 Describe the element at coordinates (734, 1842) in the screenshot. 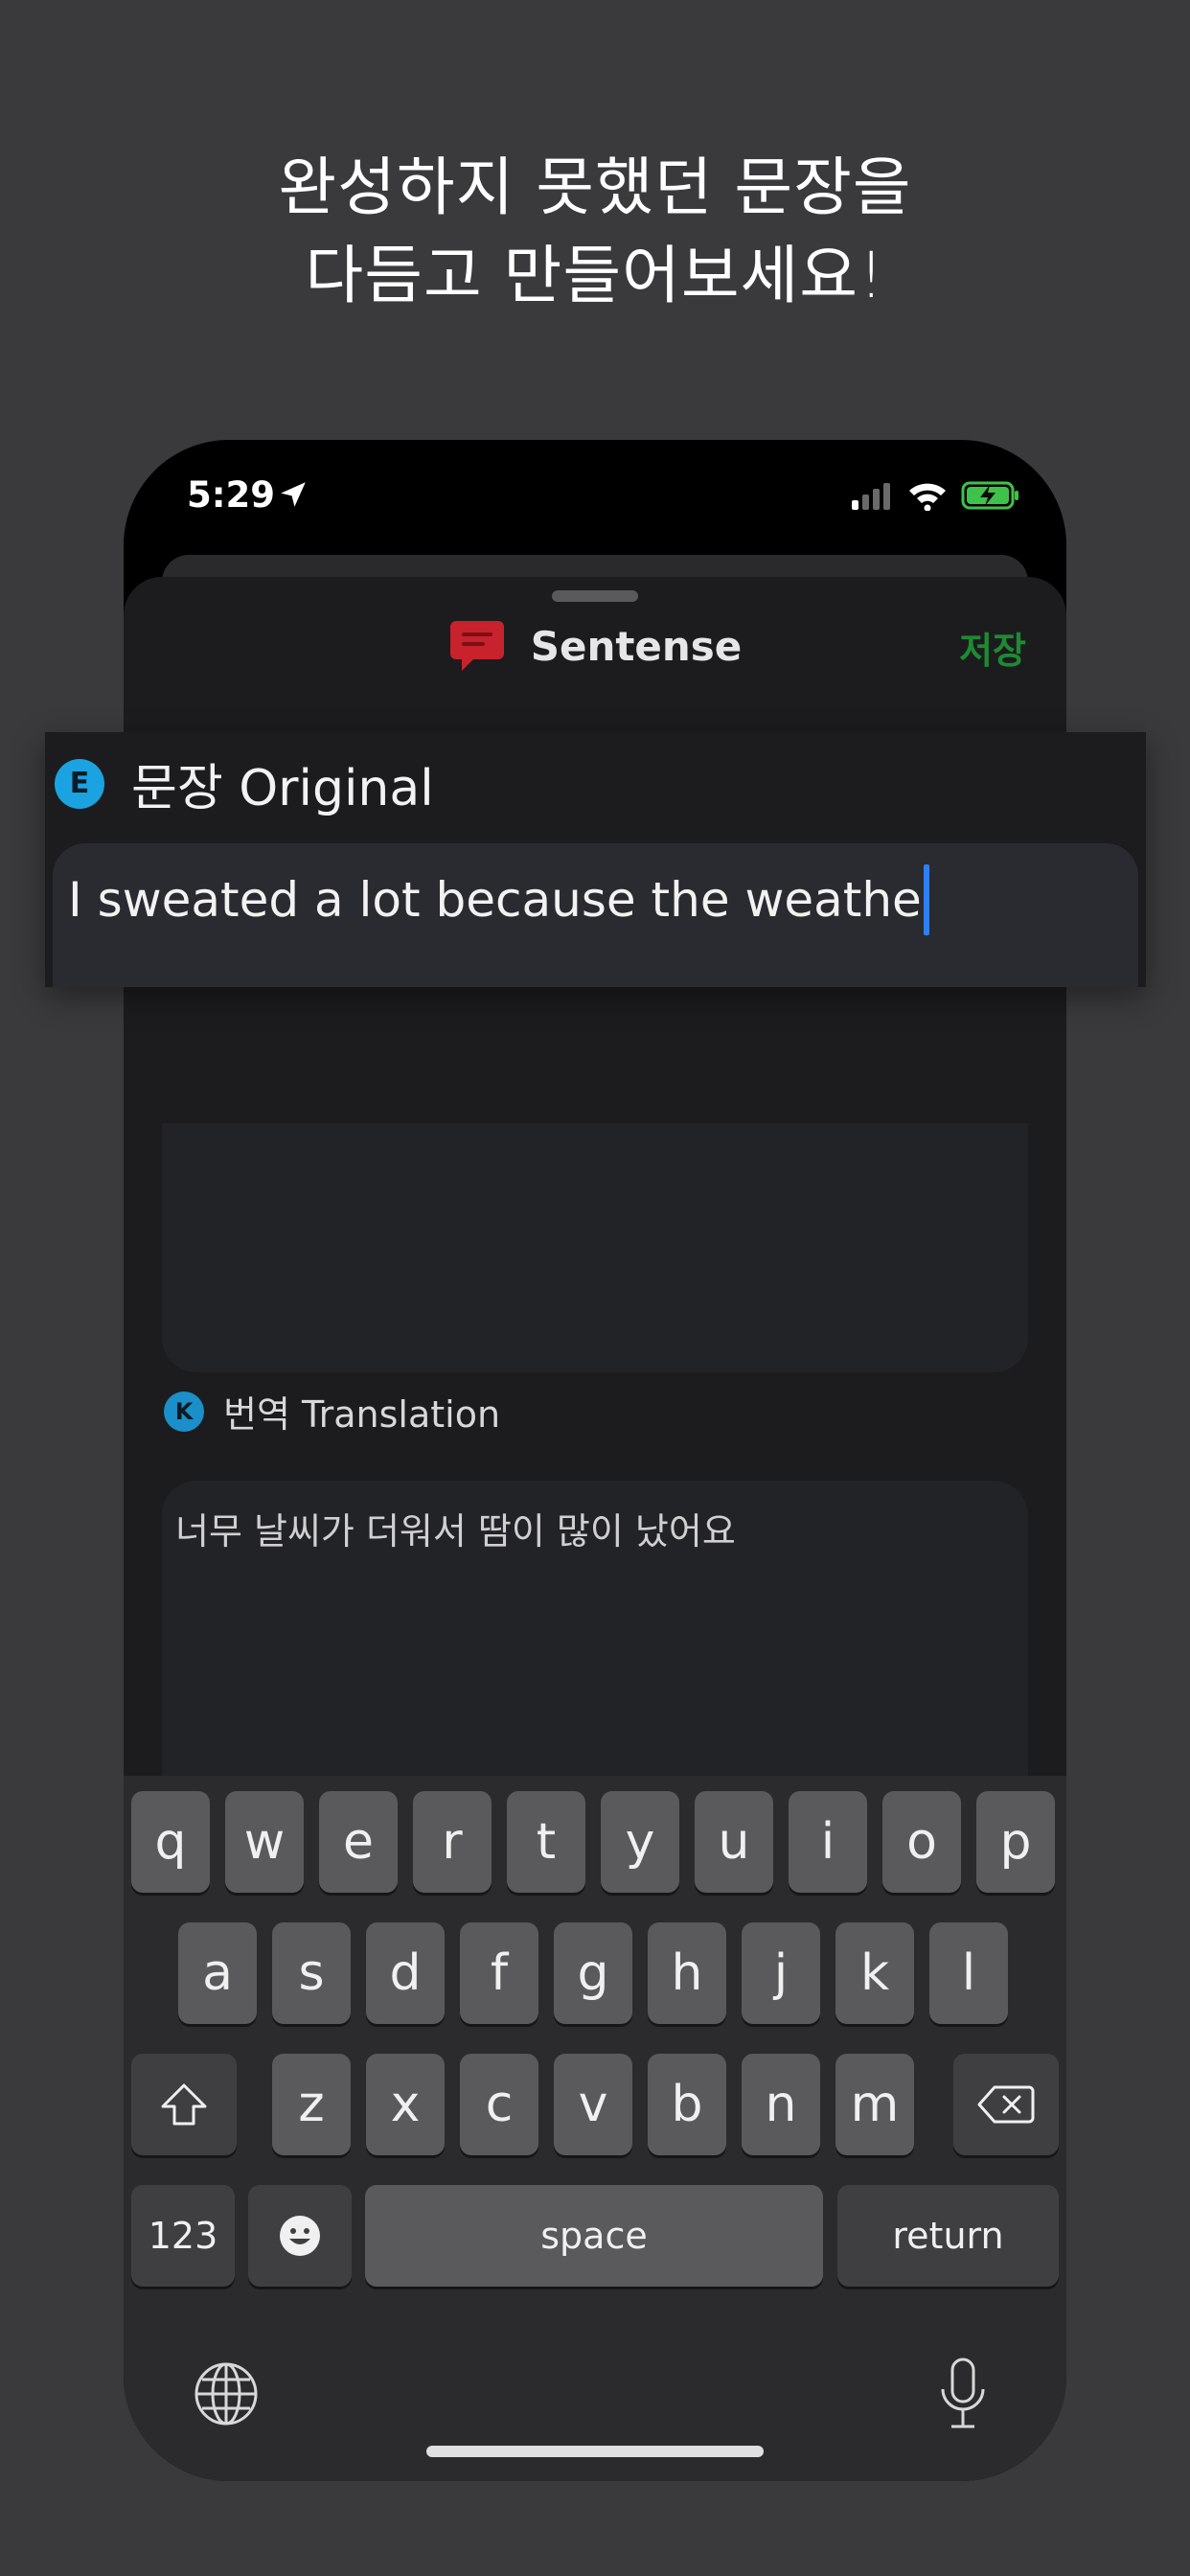

I see `key-u: u` at that location.